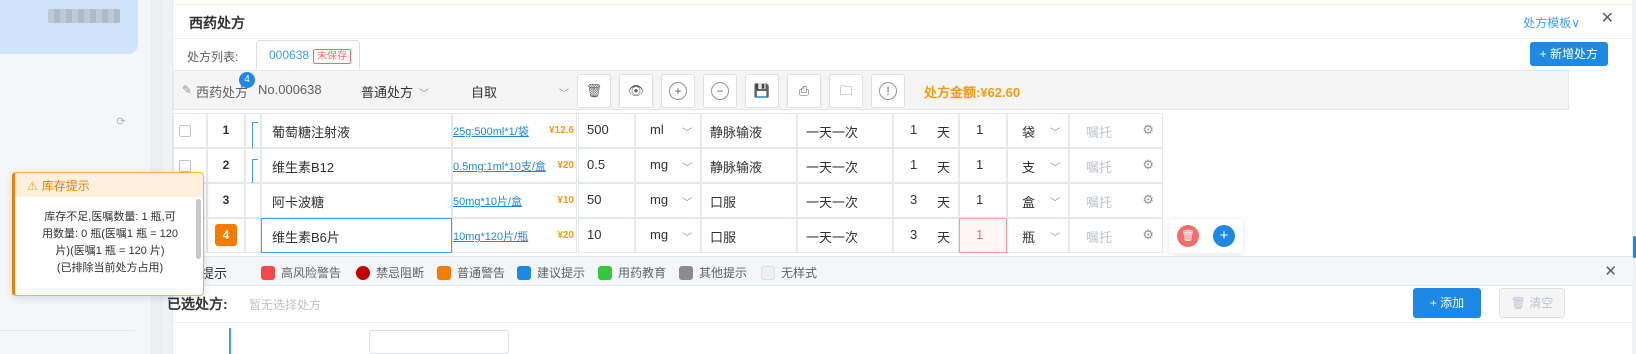 This screenshot has height=354, width=1636. What do you see at coordinates (308, 55) in the screenshot?
I see `rx-tab: 000638 未保存` at bounding box center [308, 55].